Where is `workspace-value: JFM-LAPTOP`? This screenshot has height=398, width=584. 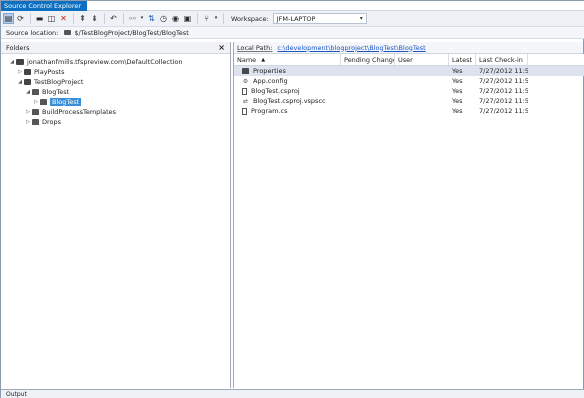 workspace-value: JFM-LAPTOP is located at coordinates (296, 18).